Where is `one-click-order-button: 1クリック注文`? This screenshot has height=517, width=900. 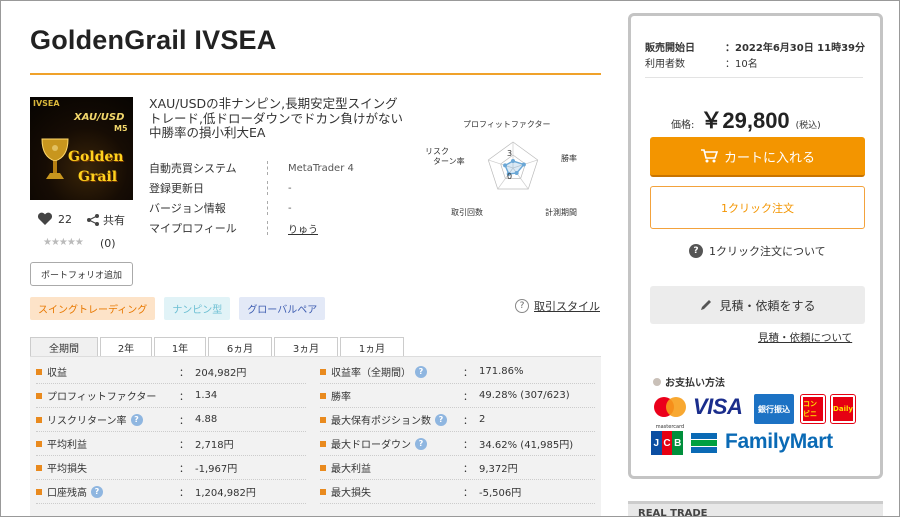
one-click-order-button: 1クリック注文 is located at coordinates (757, 207).